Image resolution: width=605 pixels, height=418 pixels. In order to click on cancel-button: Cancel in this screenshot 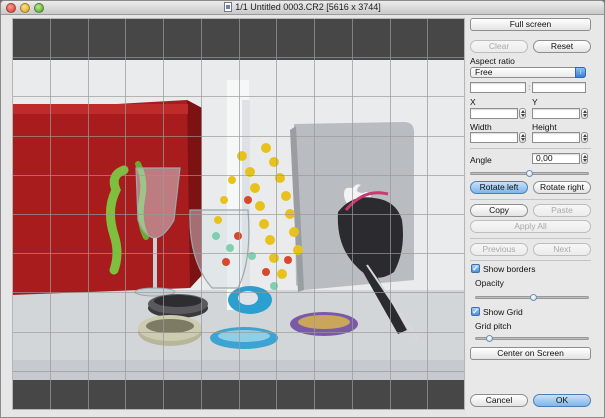, I will do `click(499, 400)`.